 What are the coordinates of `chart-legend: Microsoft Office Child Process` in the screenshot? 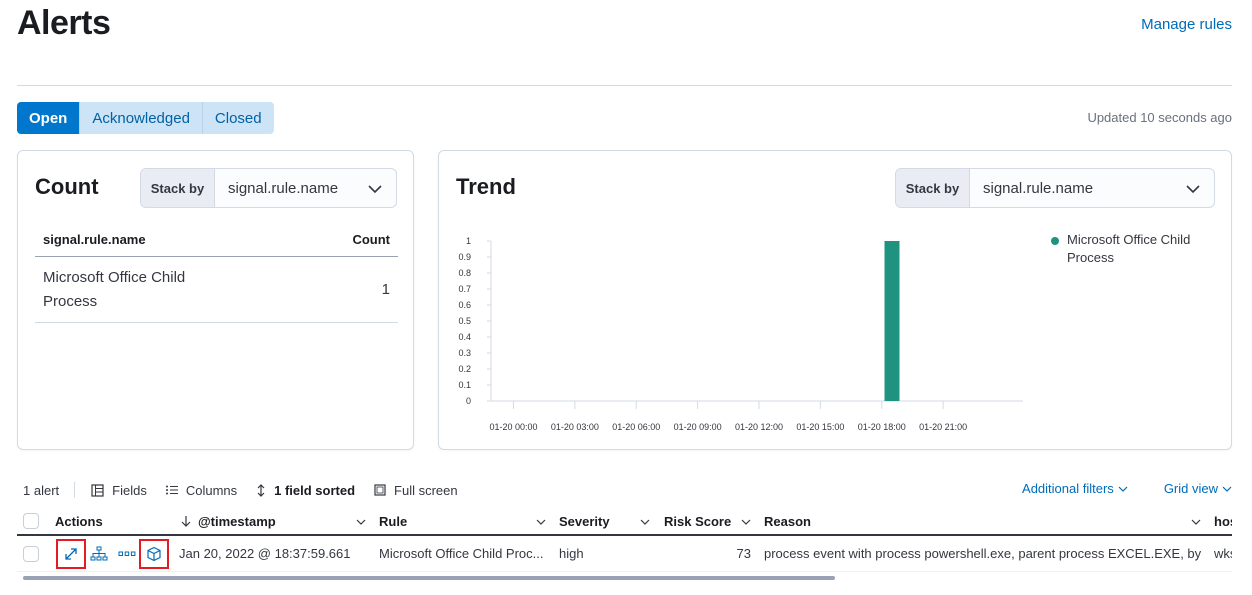 It's located at (1129, 249).